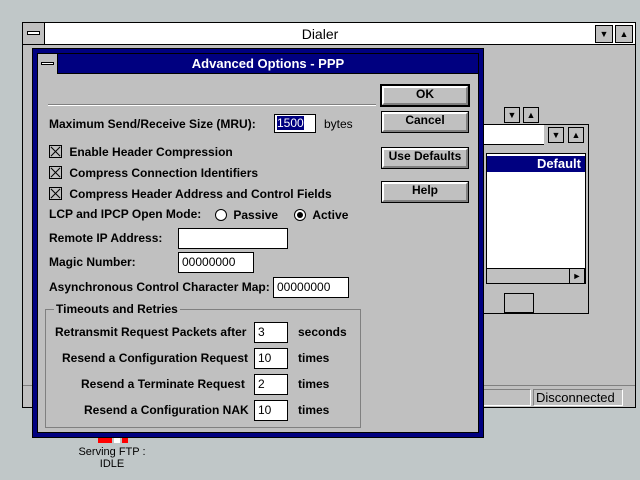 Image resolution: width=640 pixels, height=480 pixels. Describe the element at coordinates (271, 410) in the screenshot. I see `resend-nak-input: 10` at that location.